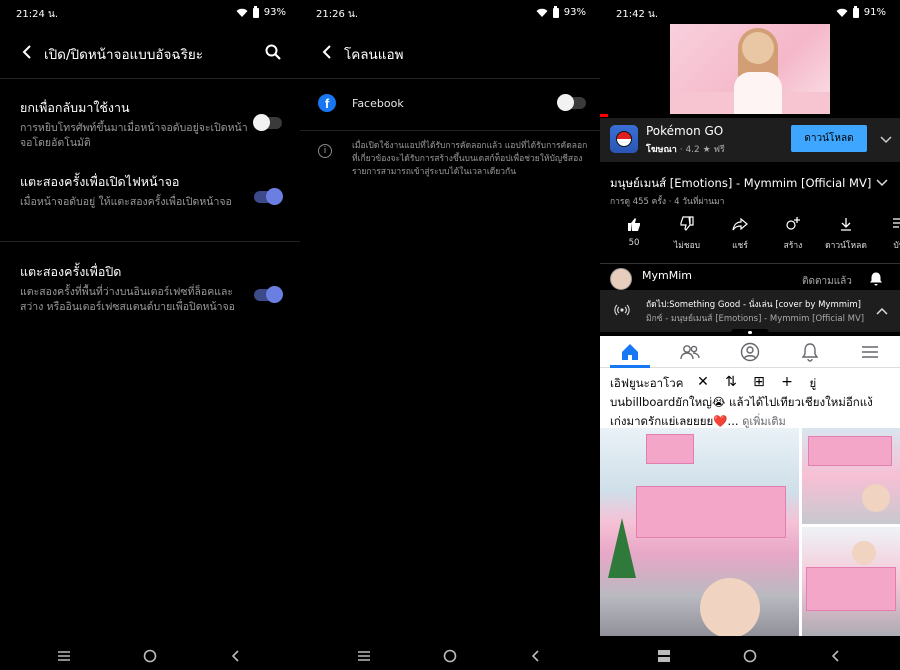  Describe the element at coordinates (687, 223) in the screenshot. I see `thumbs-down-icon` at that location.